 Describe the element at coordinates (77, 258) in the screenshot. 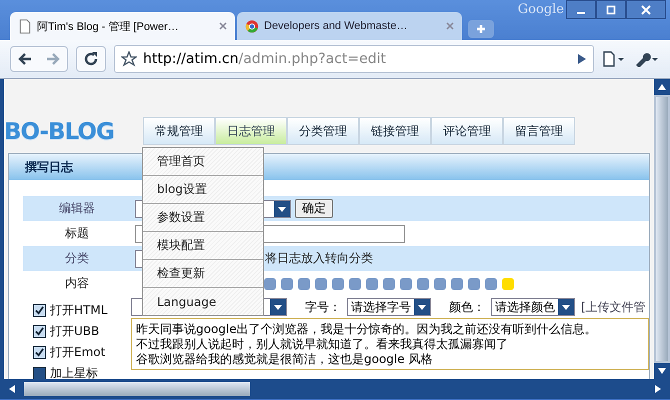

I see `field-label: 分类` at that location.